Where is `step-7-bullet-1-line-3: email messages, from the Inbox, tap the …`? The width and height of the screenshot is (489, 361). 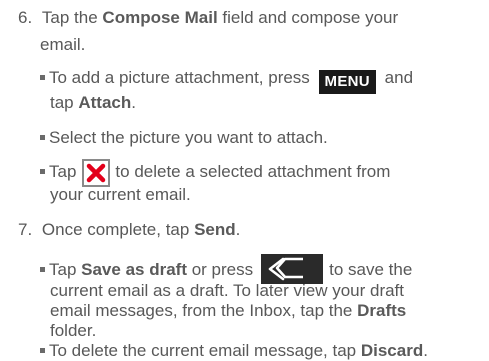 step-7-bullet-1-line-3: email messages, from the Inbox, tap the … is located at coordinates (228, 310).